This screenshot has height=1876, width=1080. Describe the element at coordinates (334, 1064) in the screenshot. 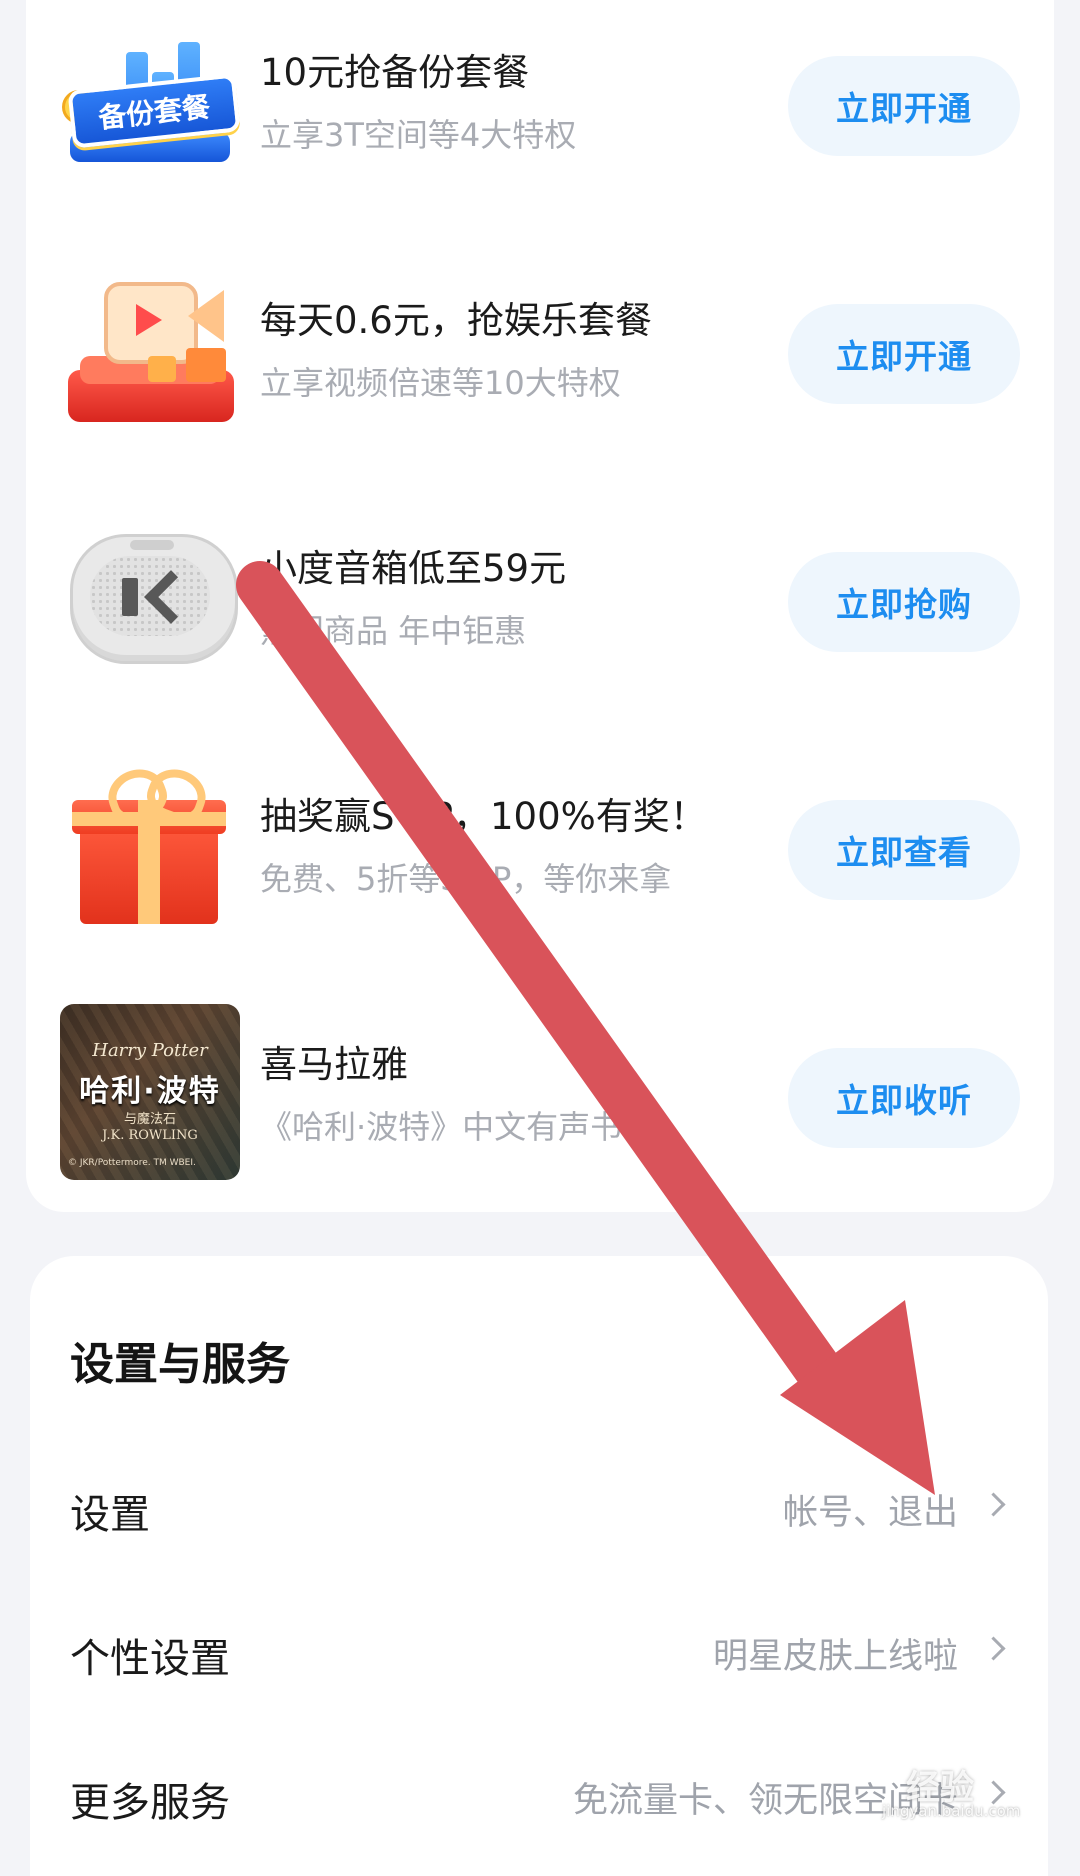

I see `promo-title: 喜马拉雅` at that location.